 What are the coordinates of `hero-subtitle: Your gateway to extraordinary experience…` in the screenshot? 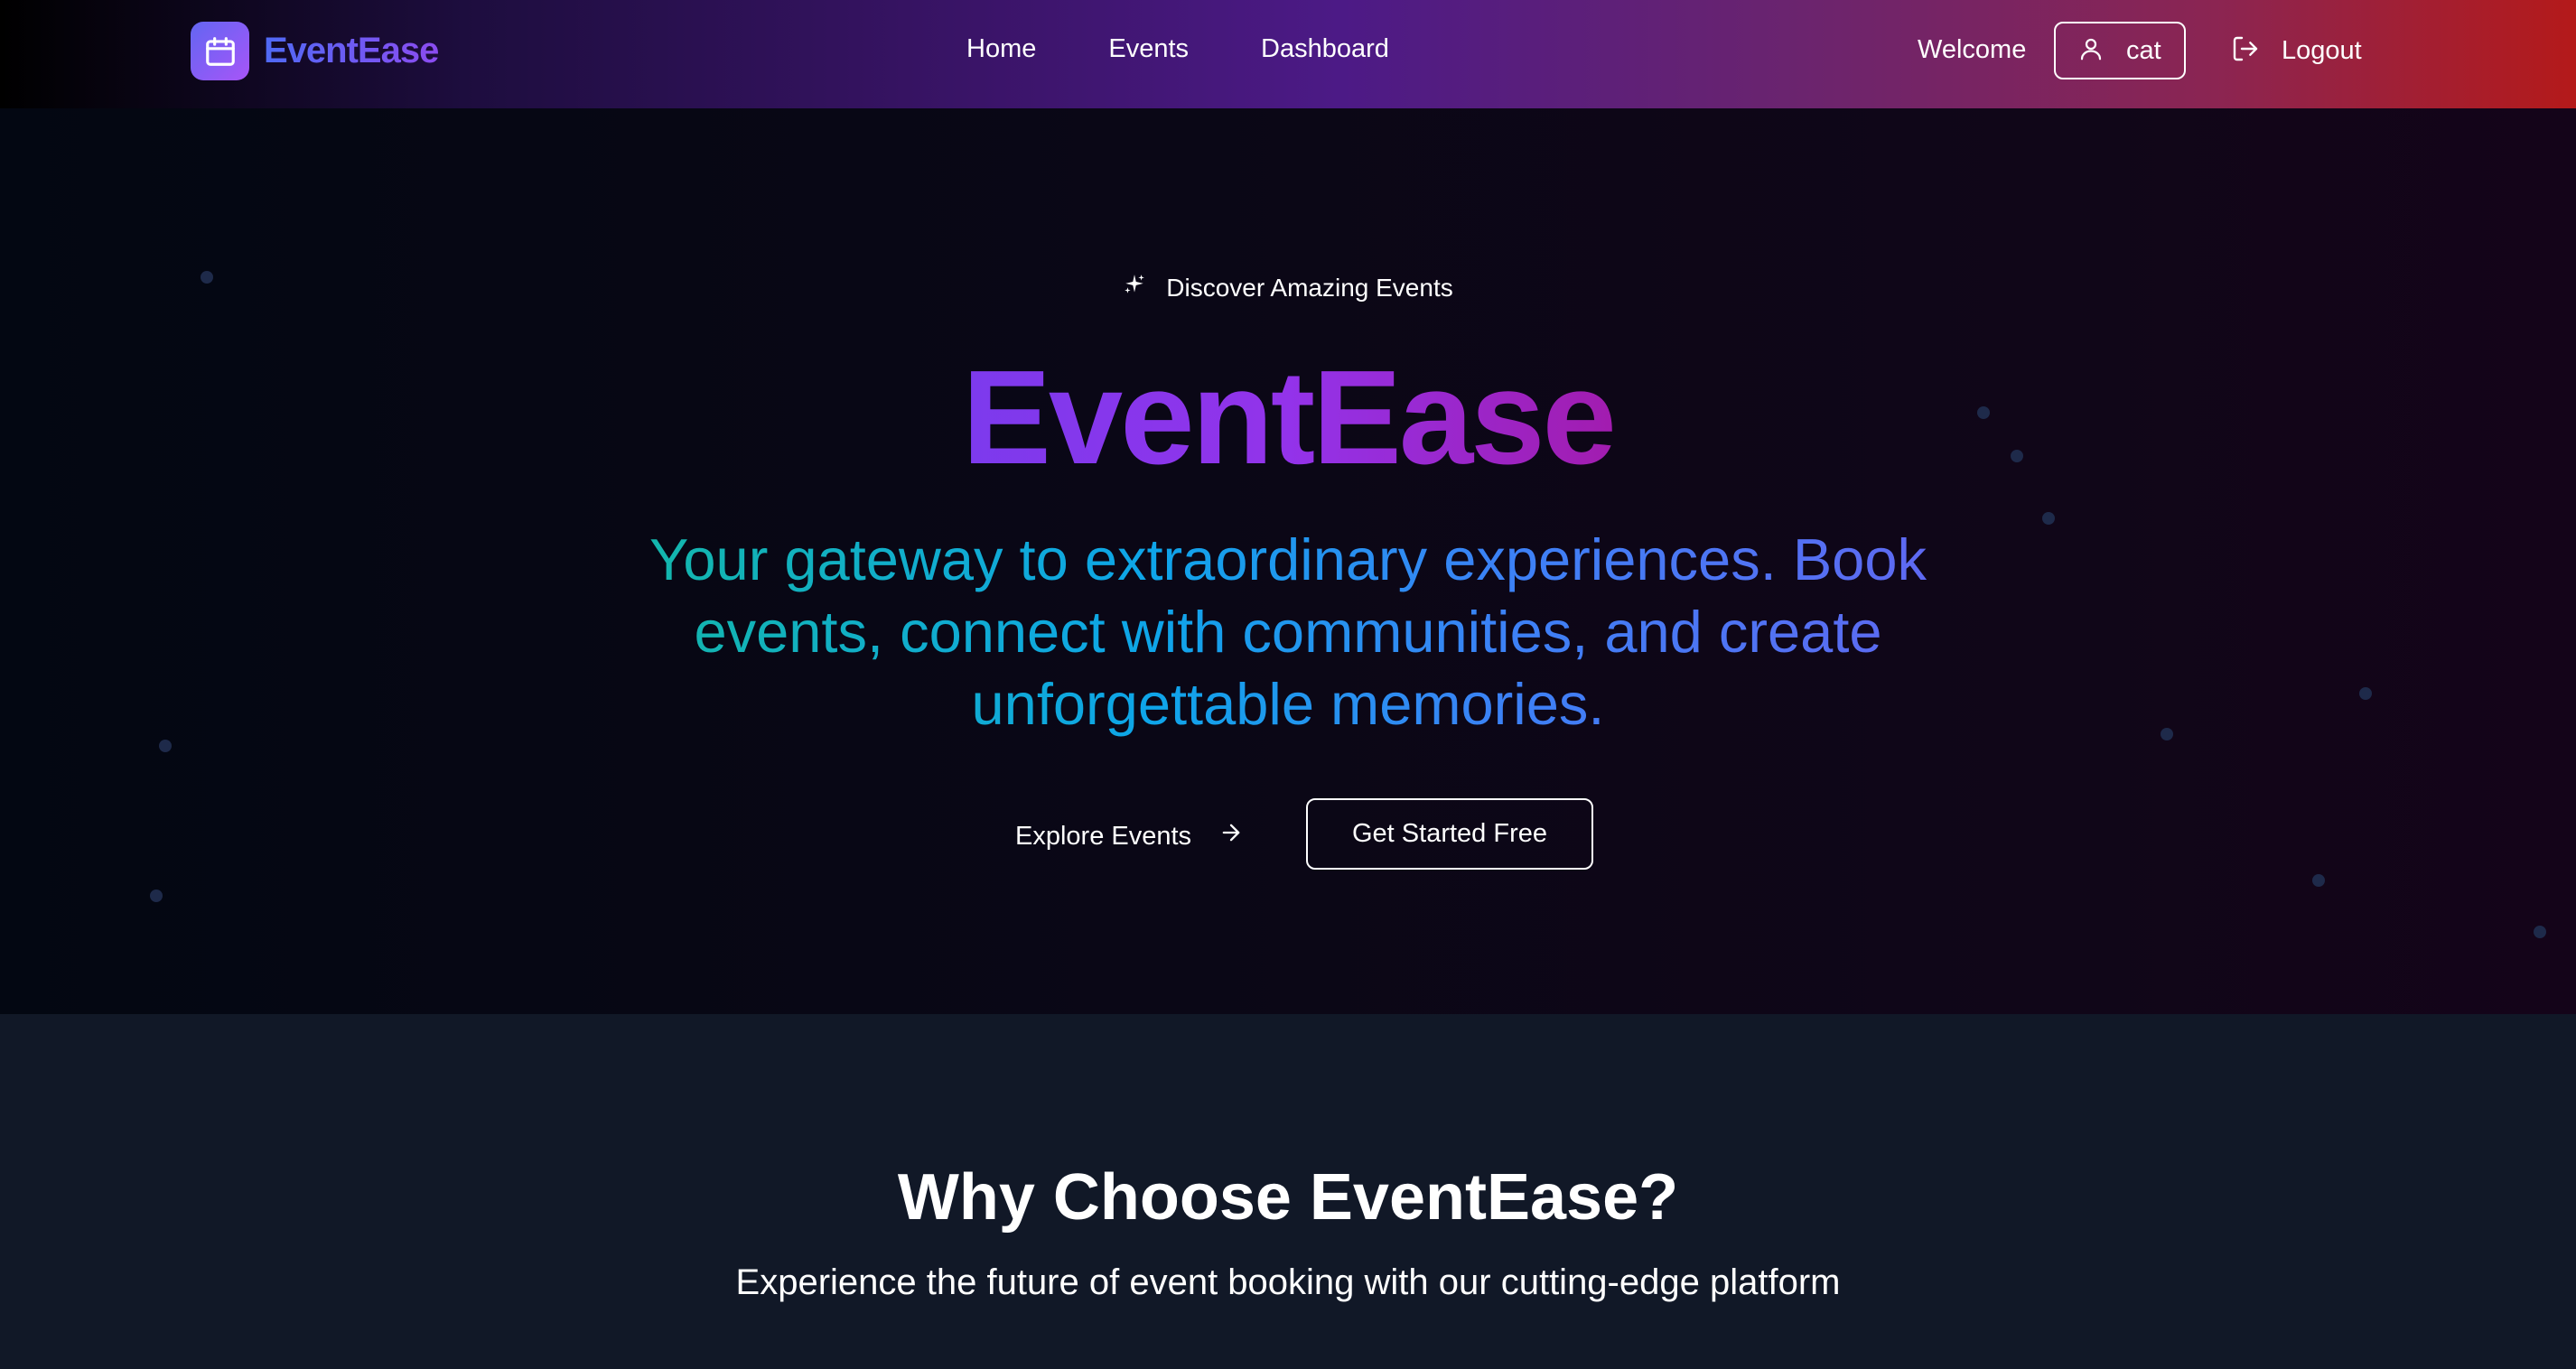 It's located at (1288, 632).